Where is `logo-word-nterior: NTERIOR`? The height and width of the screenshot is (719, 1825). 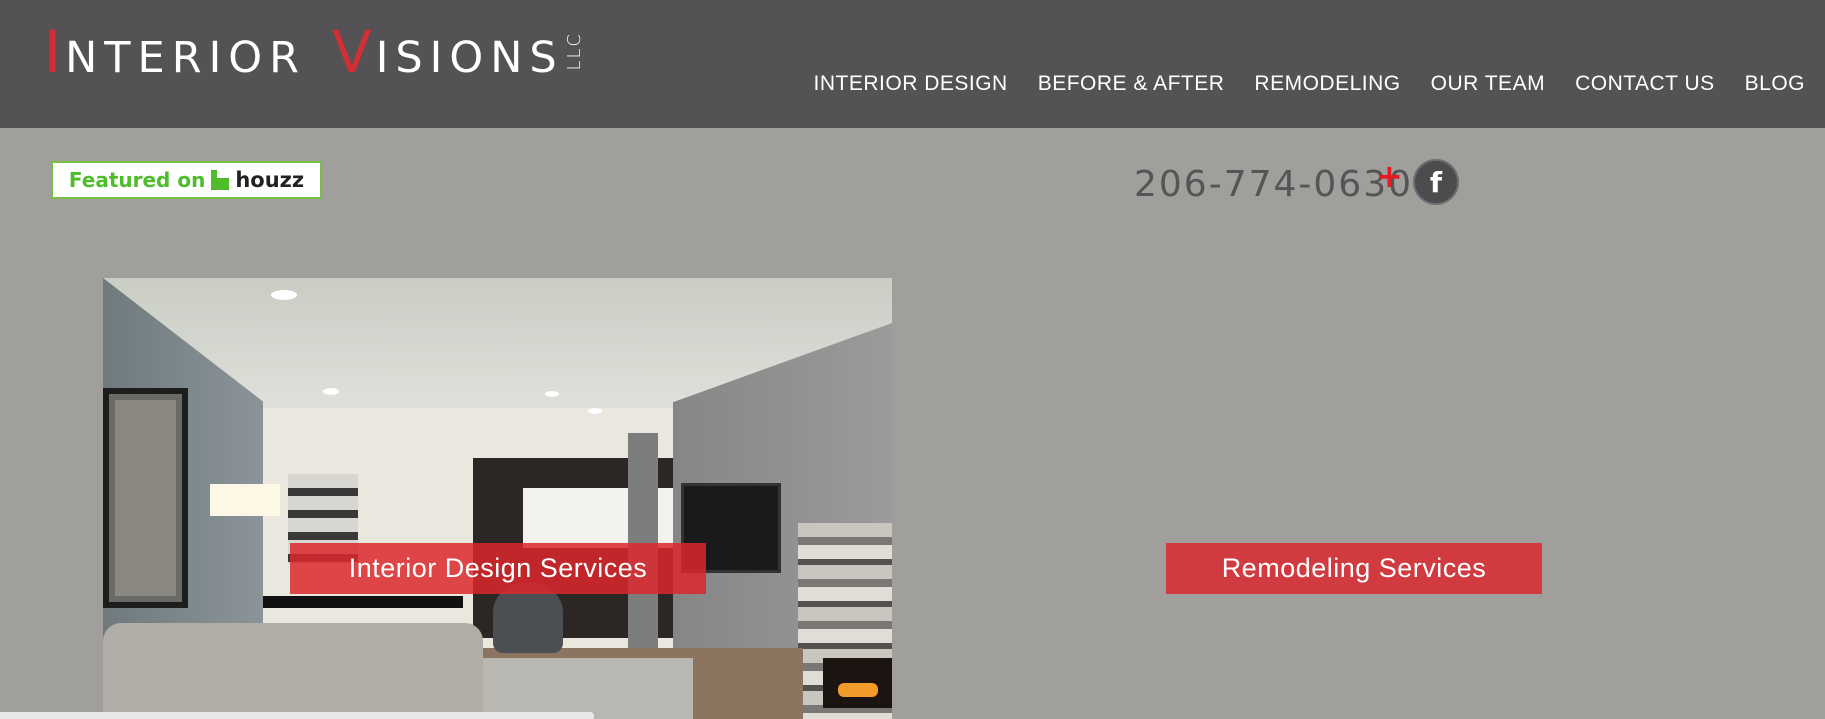
logo-word-nterior: NTERIOR is located at coordinates (185, 58).